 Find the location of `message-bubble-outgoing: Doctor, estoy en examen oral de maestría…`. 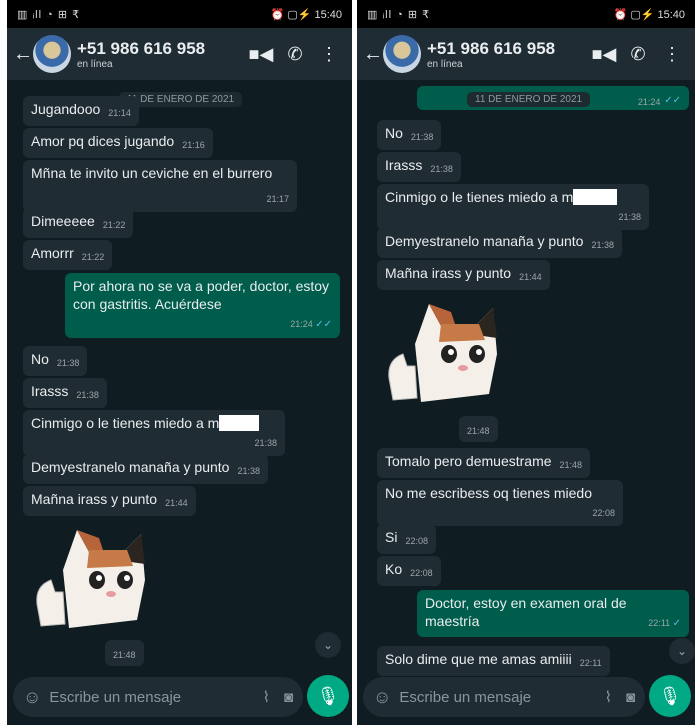

message-bubble-outgoing: Doctor, estoy en examen oral de maestría… is located at coordinates (553, 613).